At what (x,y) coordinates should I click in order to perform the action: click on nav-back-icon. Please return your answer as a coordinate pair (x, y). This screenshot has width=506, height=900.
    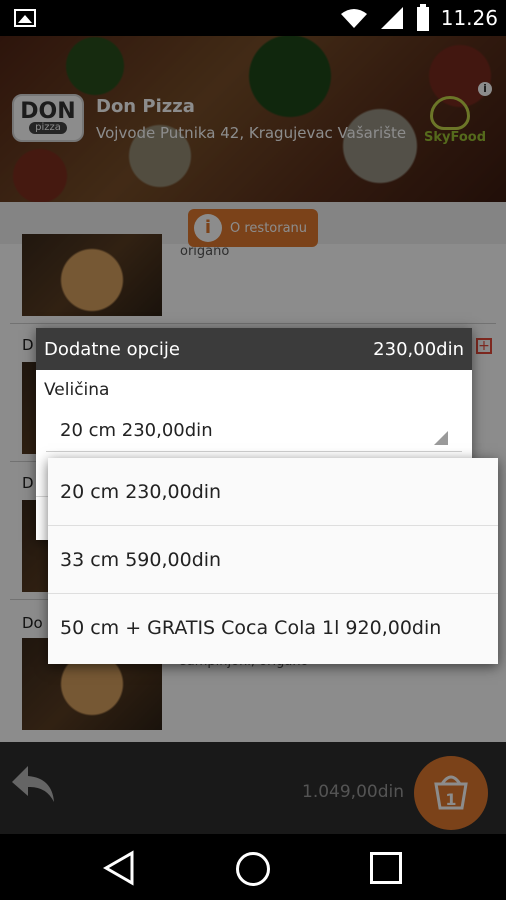
    Looking at the image, I should click on (119, 868).